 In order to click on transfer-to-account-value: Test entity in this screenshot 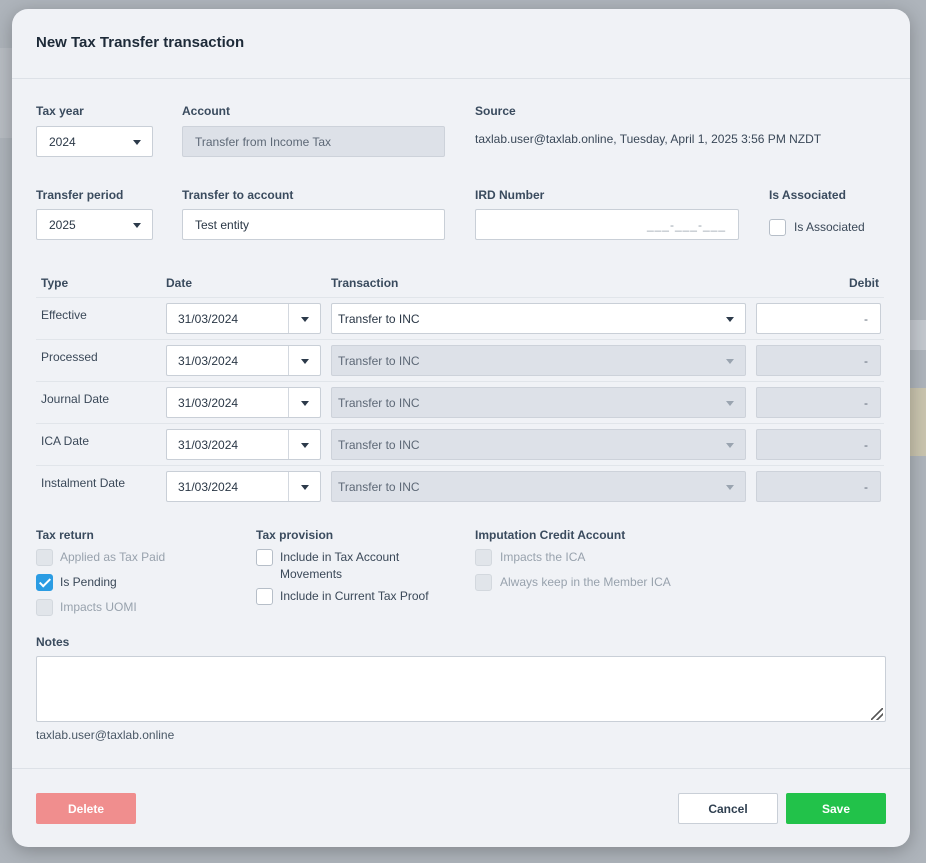, I will do `click(222, 224)`.